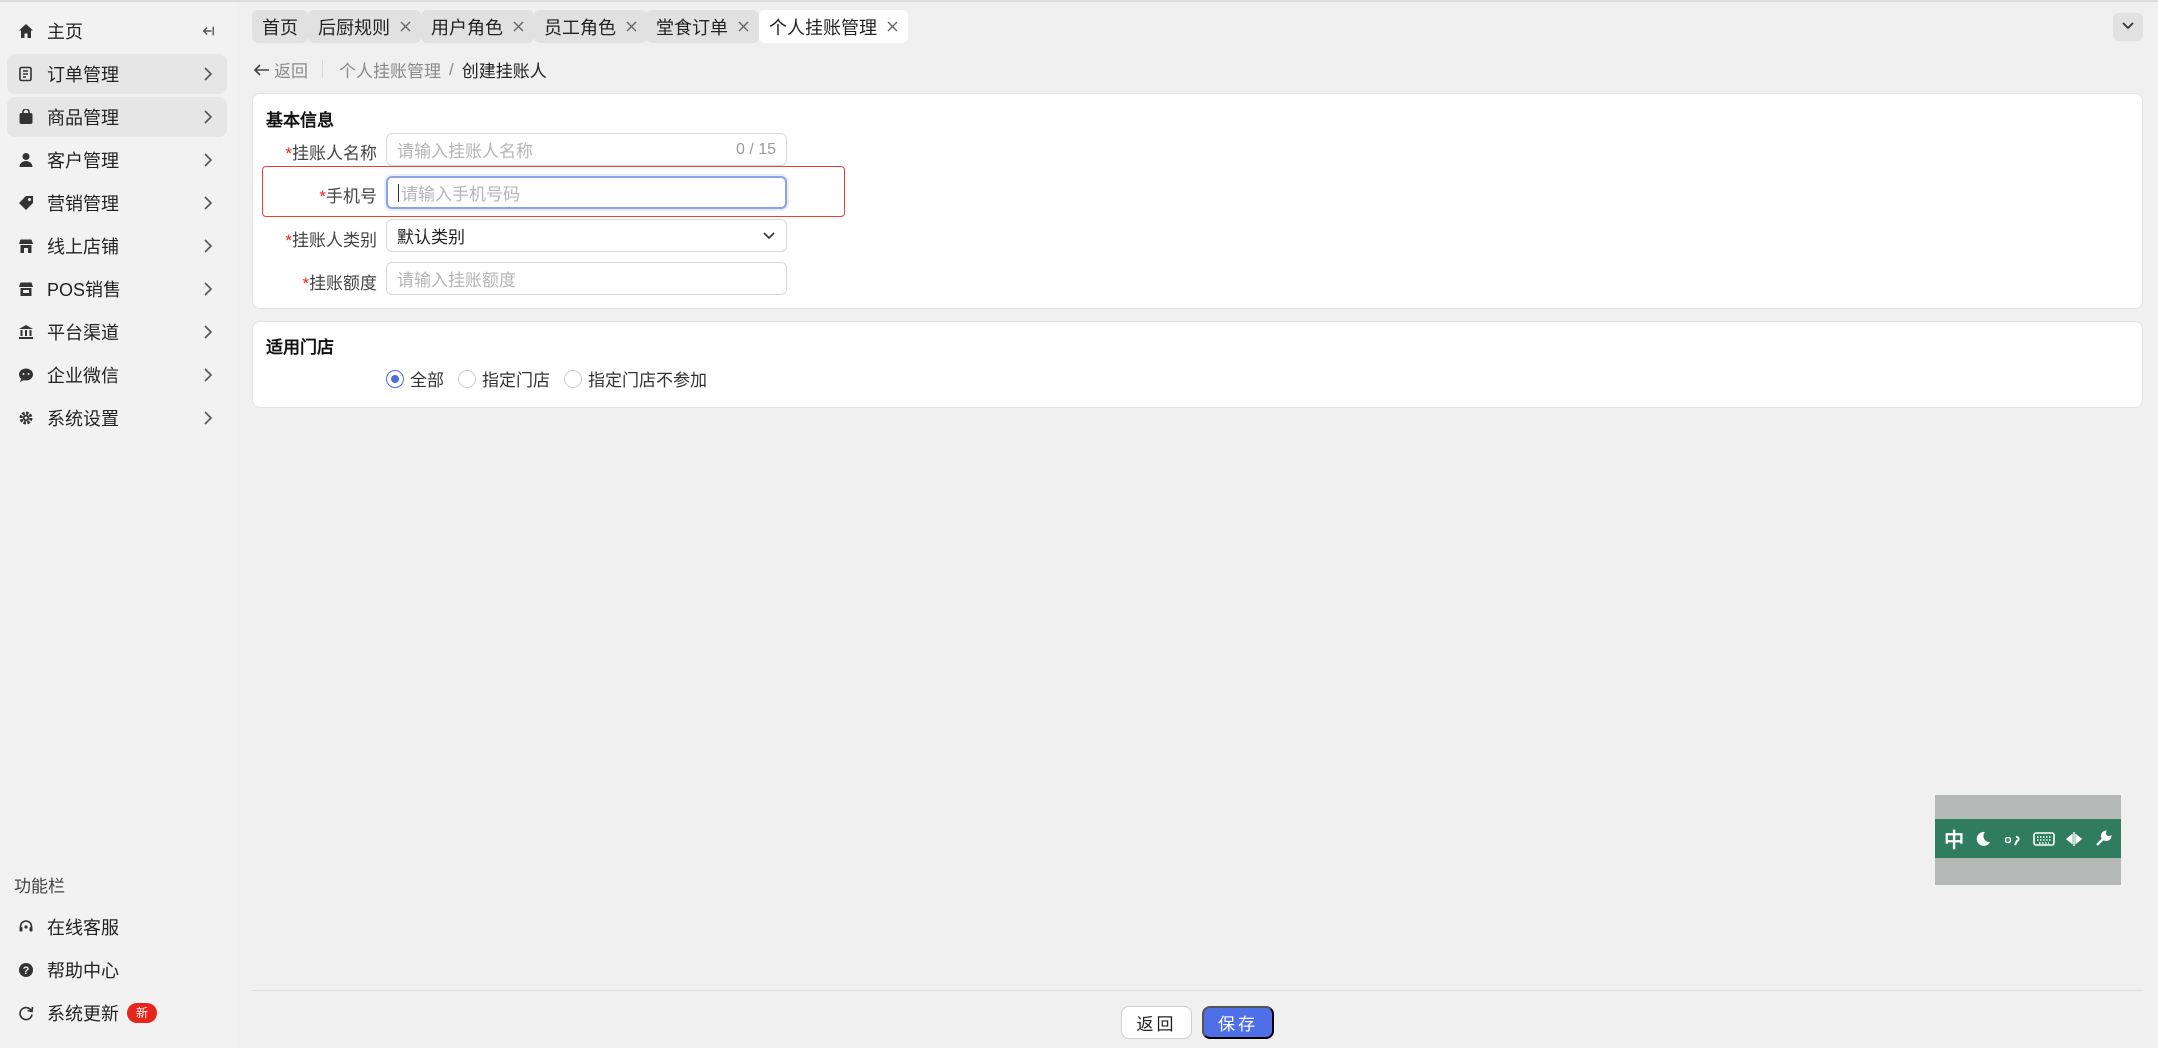 The height and width of the screenshot is (1048, 2158). What do you see at coordinates (84, 290) in the screenshot?
I see `sidebar-item-label: POS销售` at bounding box center [84, 290].